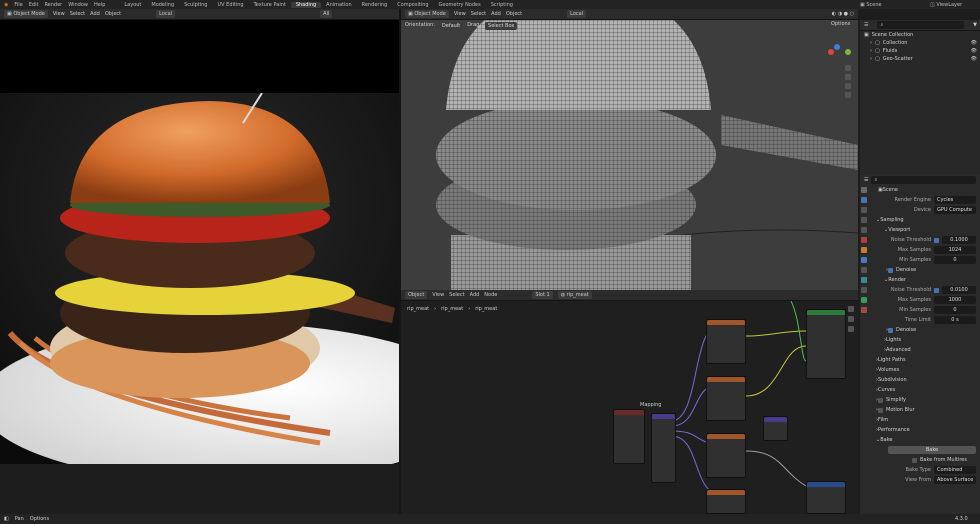 The width and height of the screenshot is (980, 524). What do you see at coordinates (375, 5) in the screenshot?
I see `tab-rendering: Rendering` at bounding box center [375, 5].